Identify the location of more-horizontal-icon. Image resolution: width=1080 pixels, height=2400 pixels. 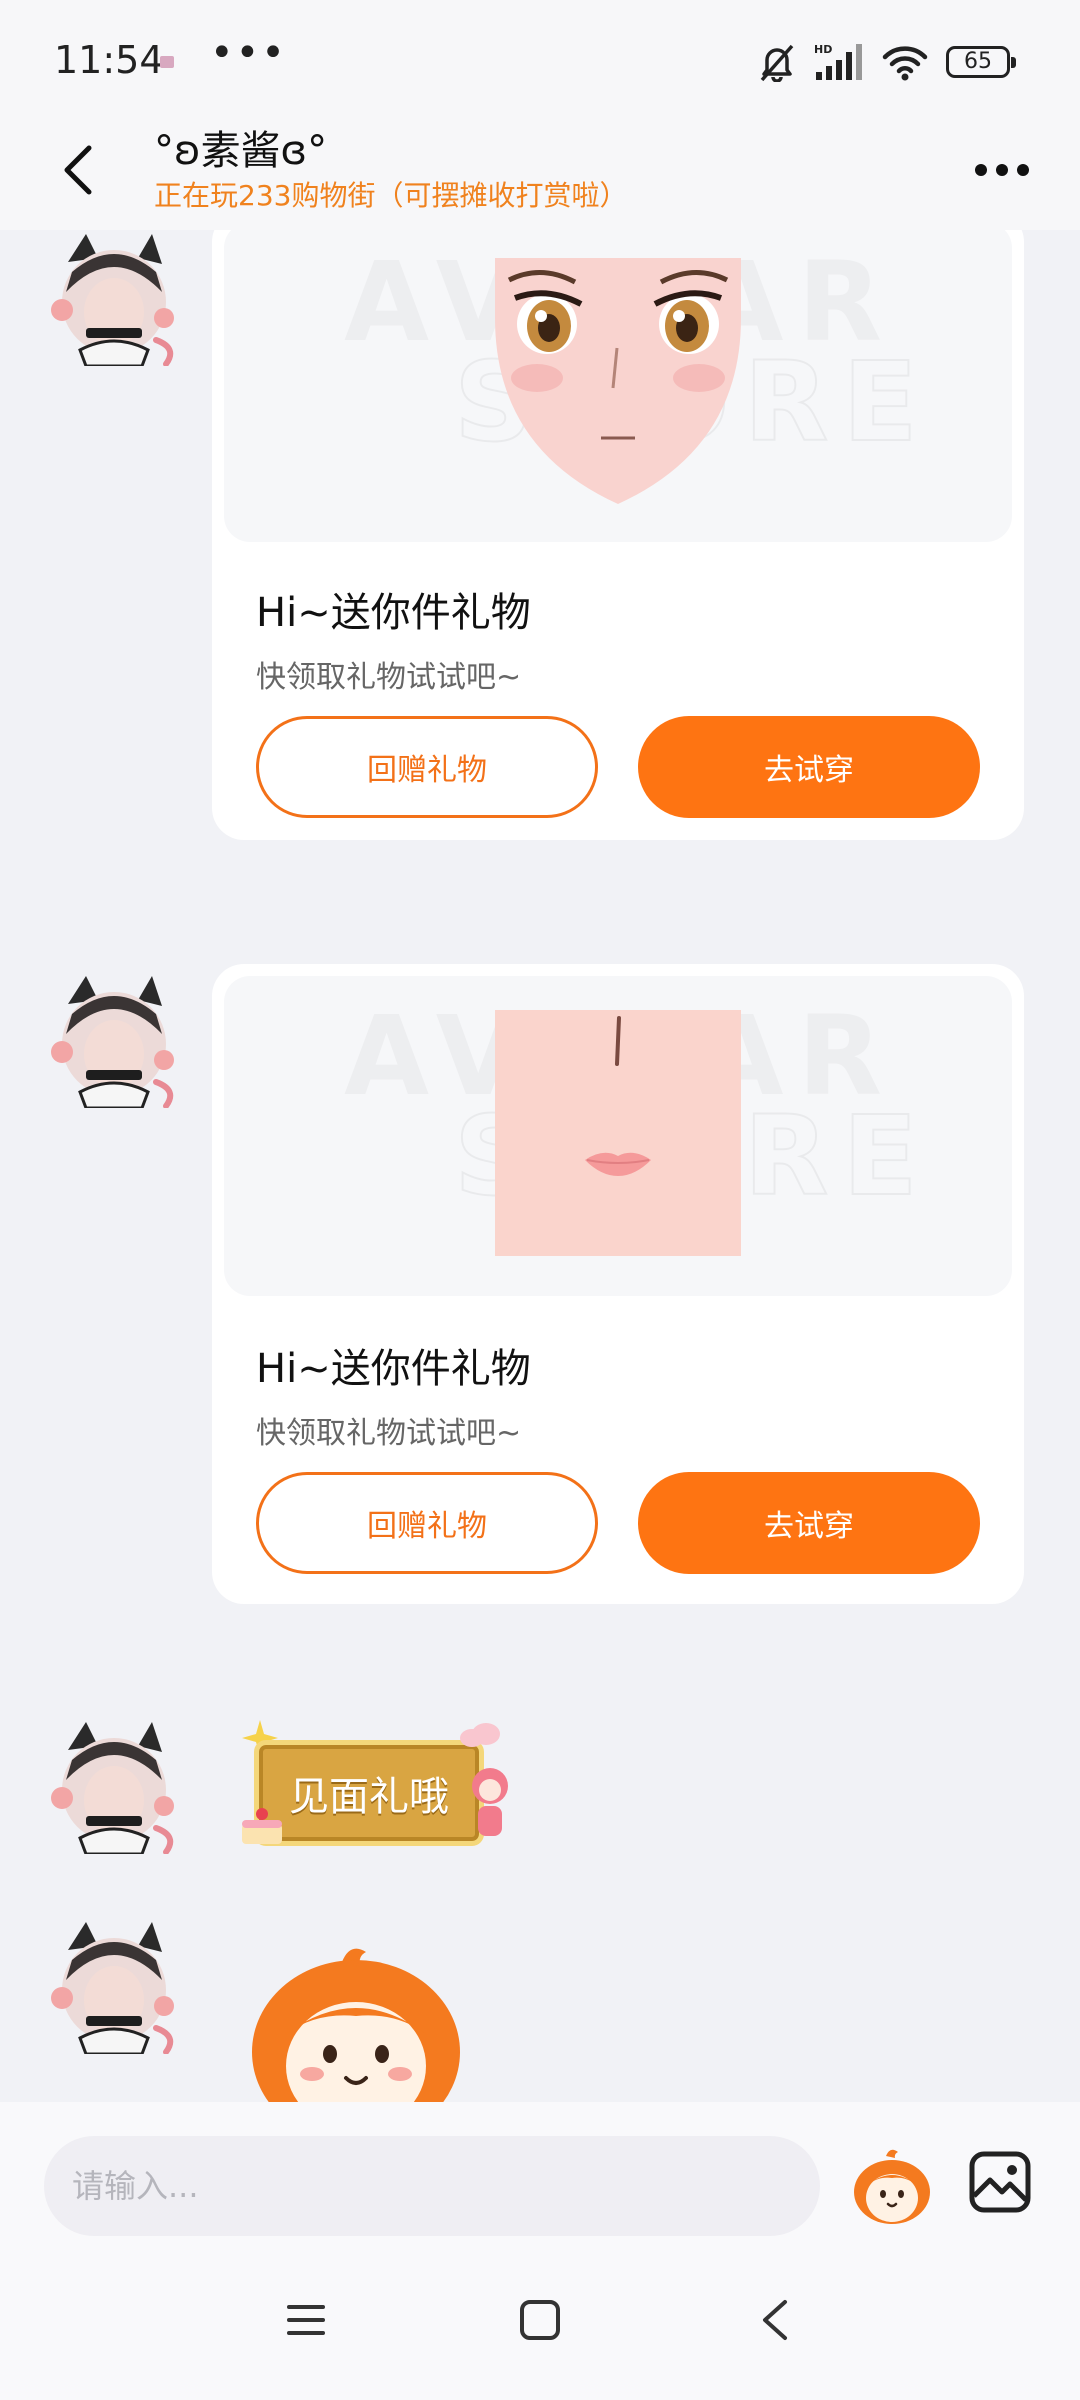
(1002, 170).